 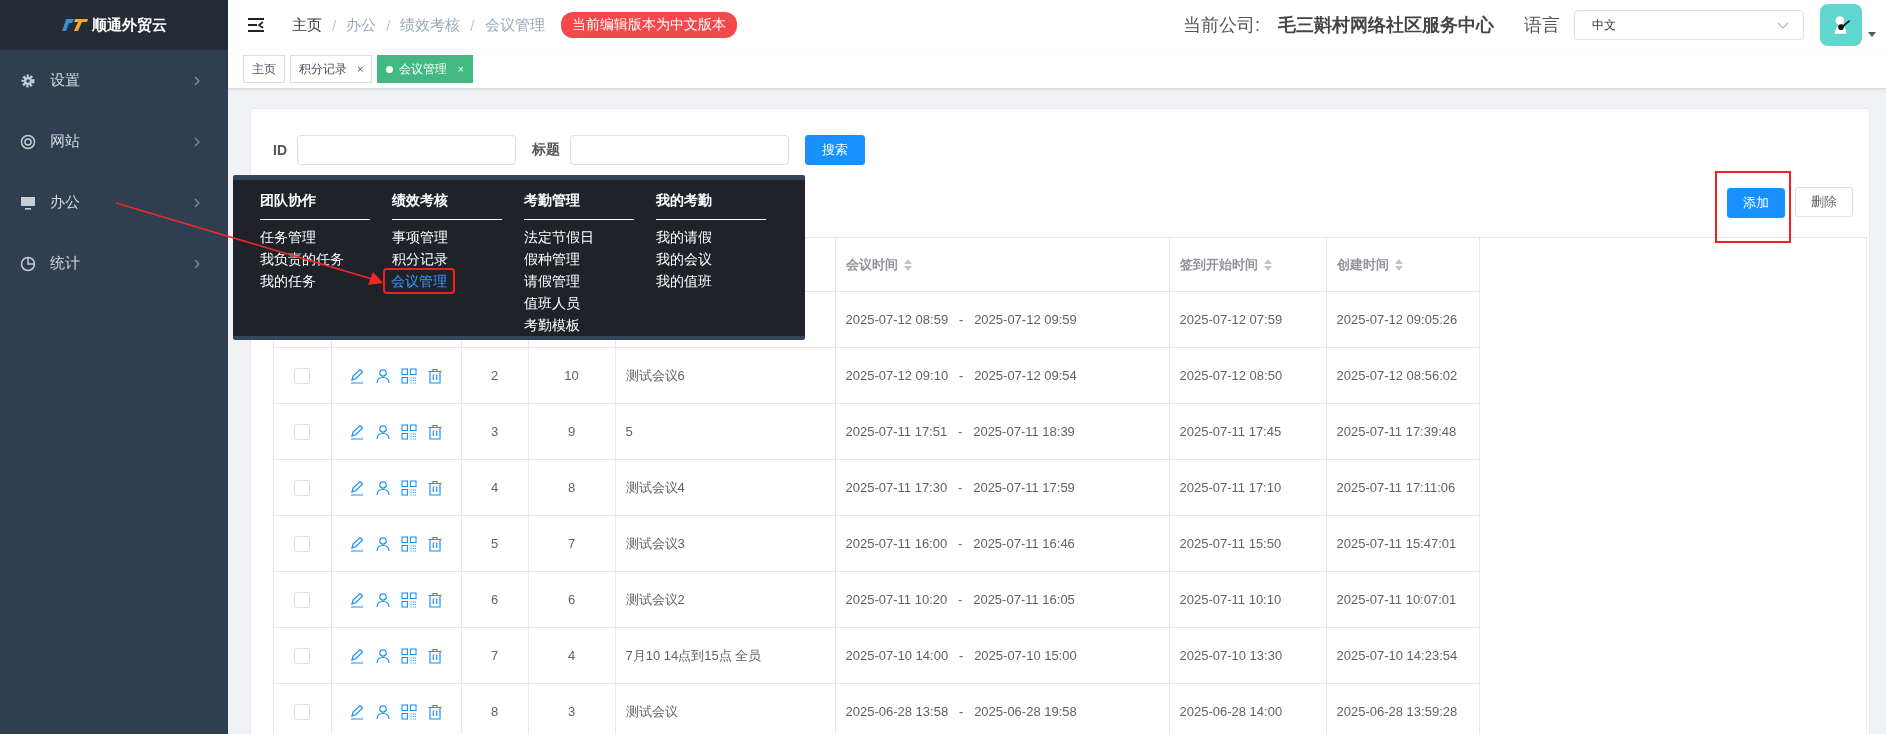 What do you see at coordinates (684, 237) in the screenshot?
I see `menu-item: 我的请假` at bounding box center [684, 237].